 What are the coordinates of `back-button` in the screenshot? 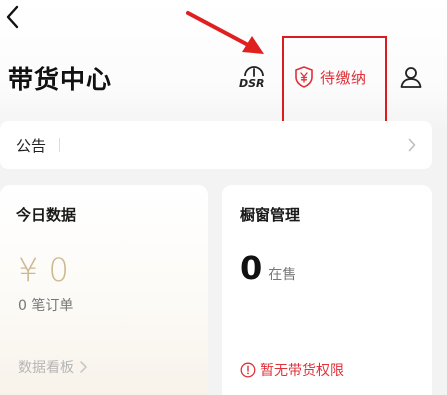 It's located at (13, 17).